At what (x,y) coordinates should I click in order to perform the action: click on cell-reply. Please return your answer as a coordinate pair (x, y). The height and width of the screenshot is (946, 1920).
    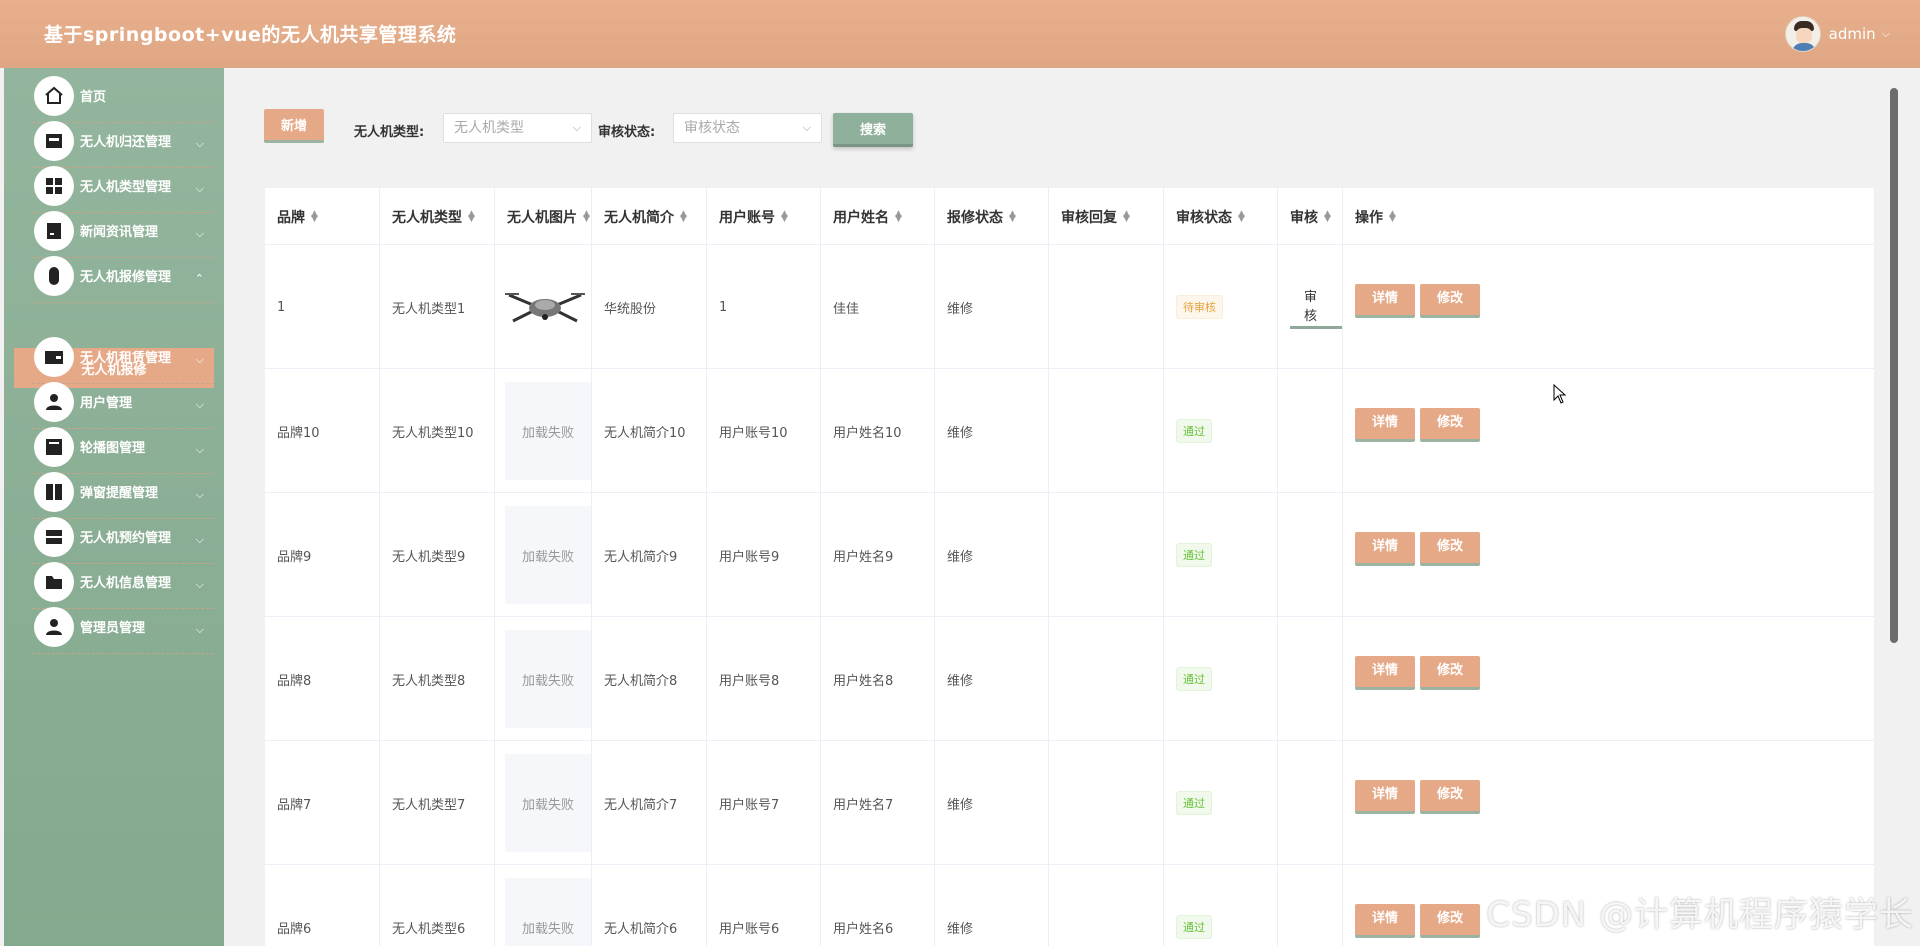
    Looking at the image, I should click on (1106, 555).